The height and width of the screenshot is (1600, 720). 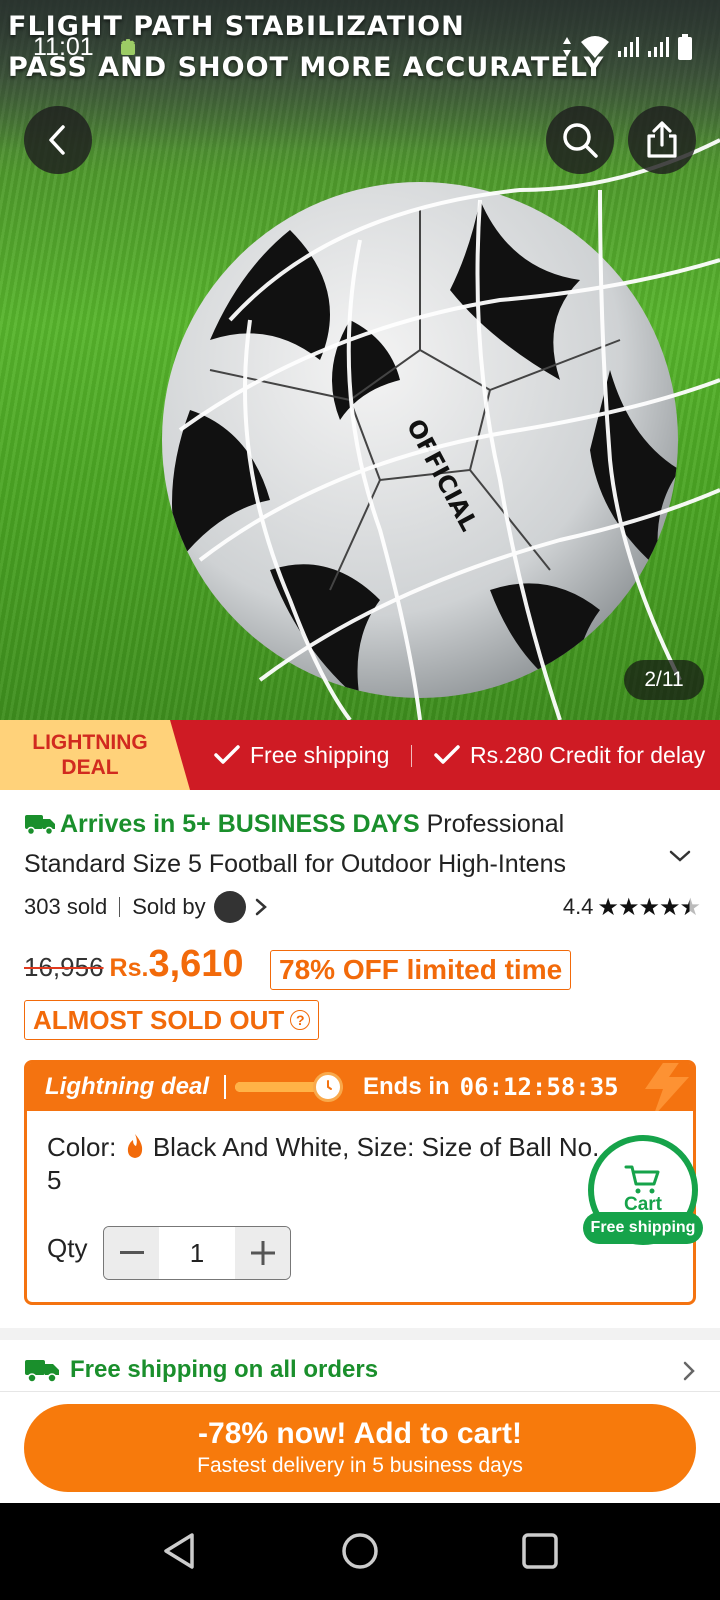 I want to click on nav-back-icon, so click(x=180, y=1551).